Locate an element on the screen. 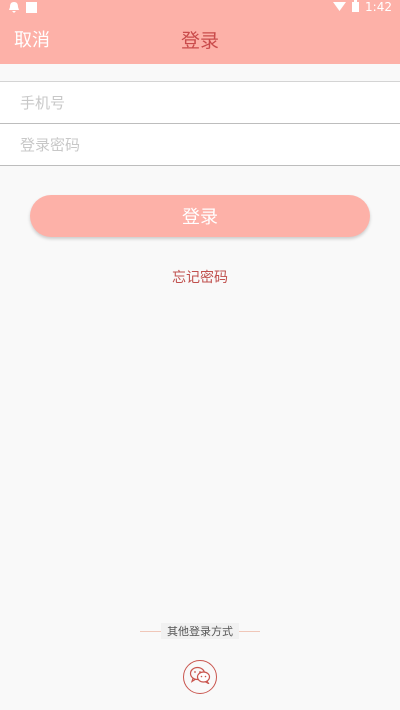 The image size is (400, 710). status-time: 1:42 is located at coordinates (378, 7).